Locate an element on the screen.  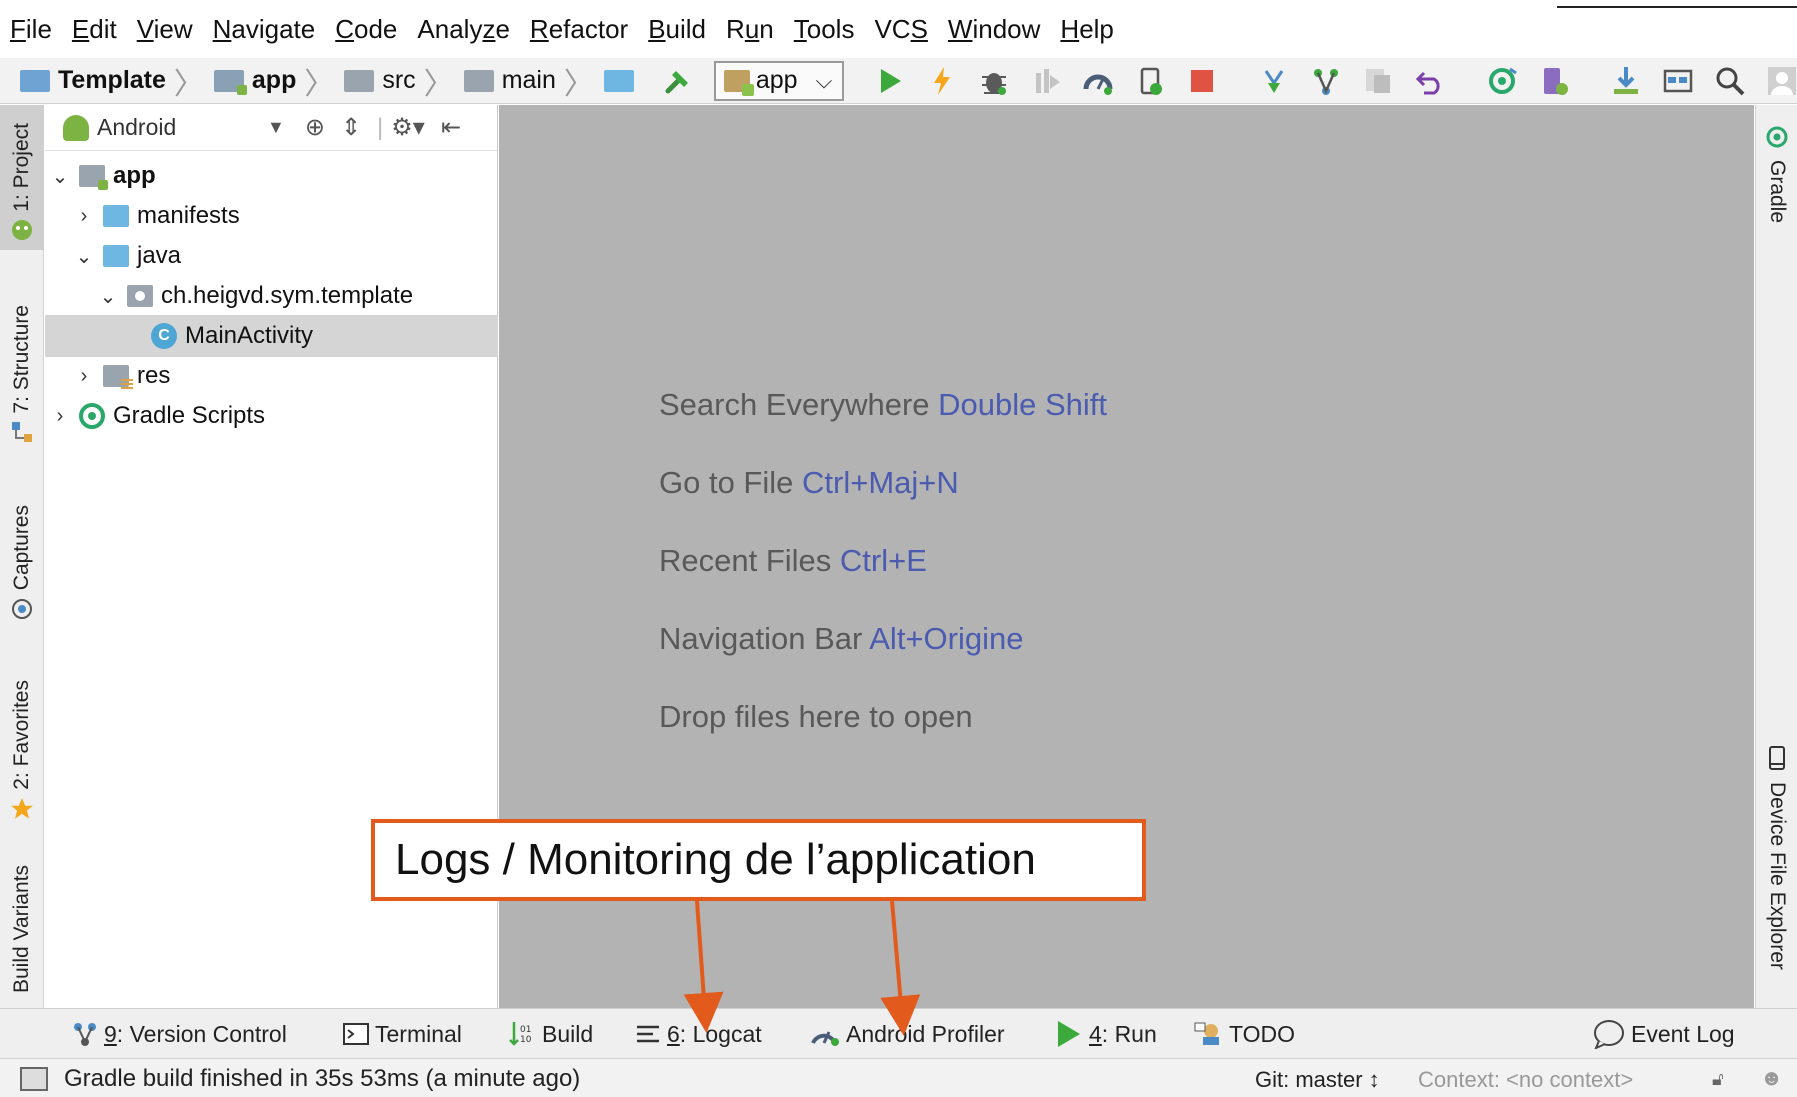
toggle-tool-windows-icon is located at coordinates (34, 1079).